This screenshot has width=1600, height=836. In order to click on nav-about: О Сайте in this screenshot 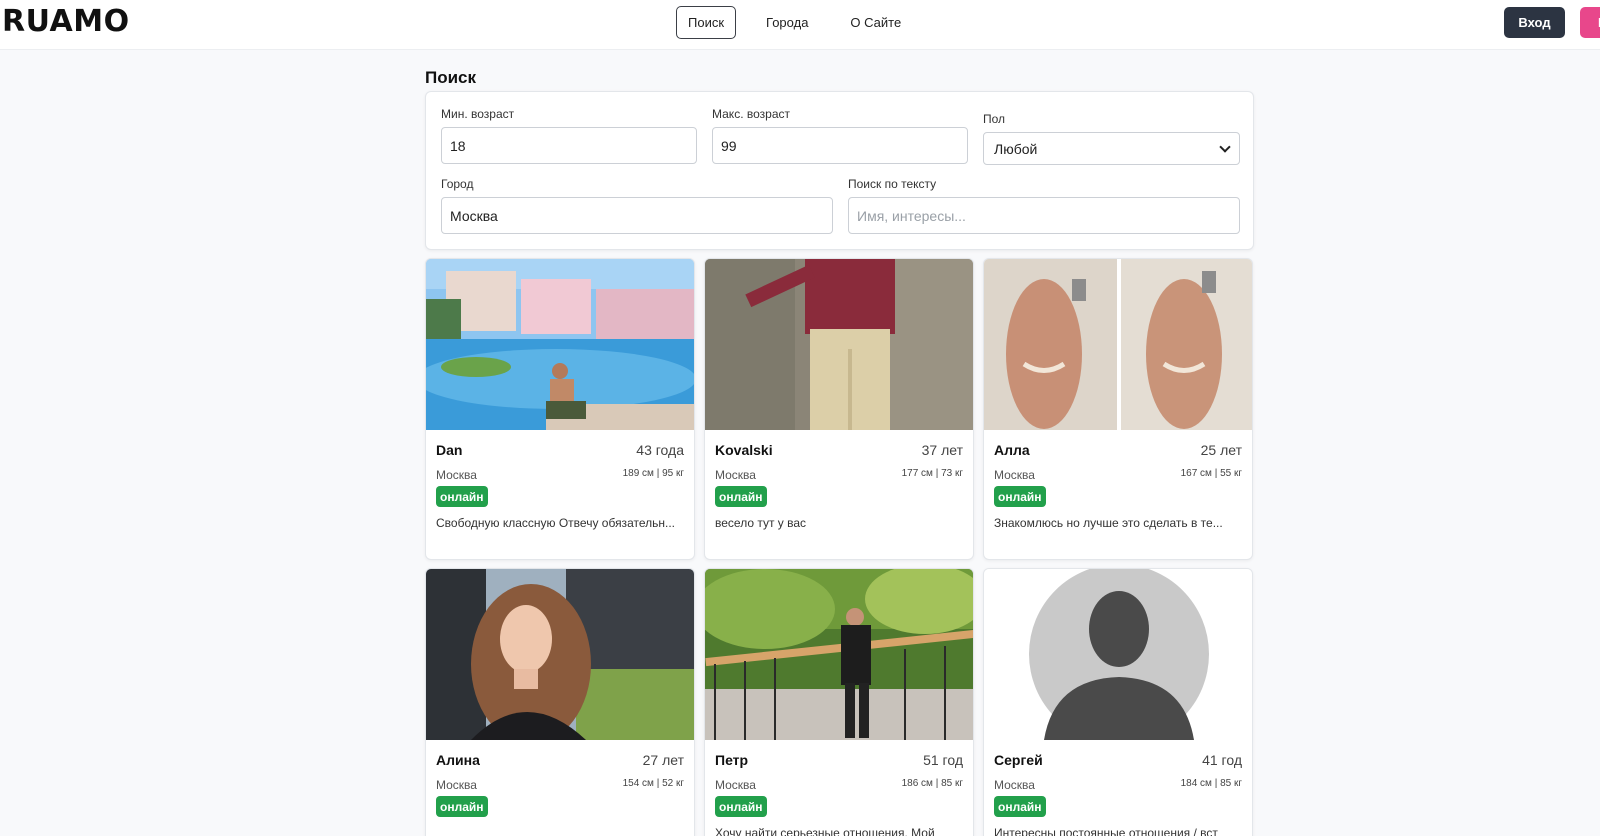, I will do `click(875, 22)`.